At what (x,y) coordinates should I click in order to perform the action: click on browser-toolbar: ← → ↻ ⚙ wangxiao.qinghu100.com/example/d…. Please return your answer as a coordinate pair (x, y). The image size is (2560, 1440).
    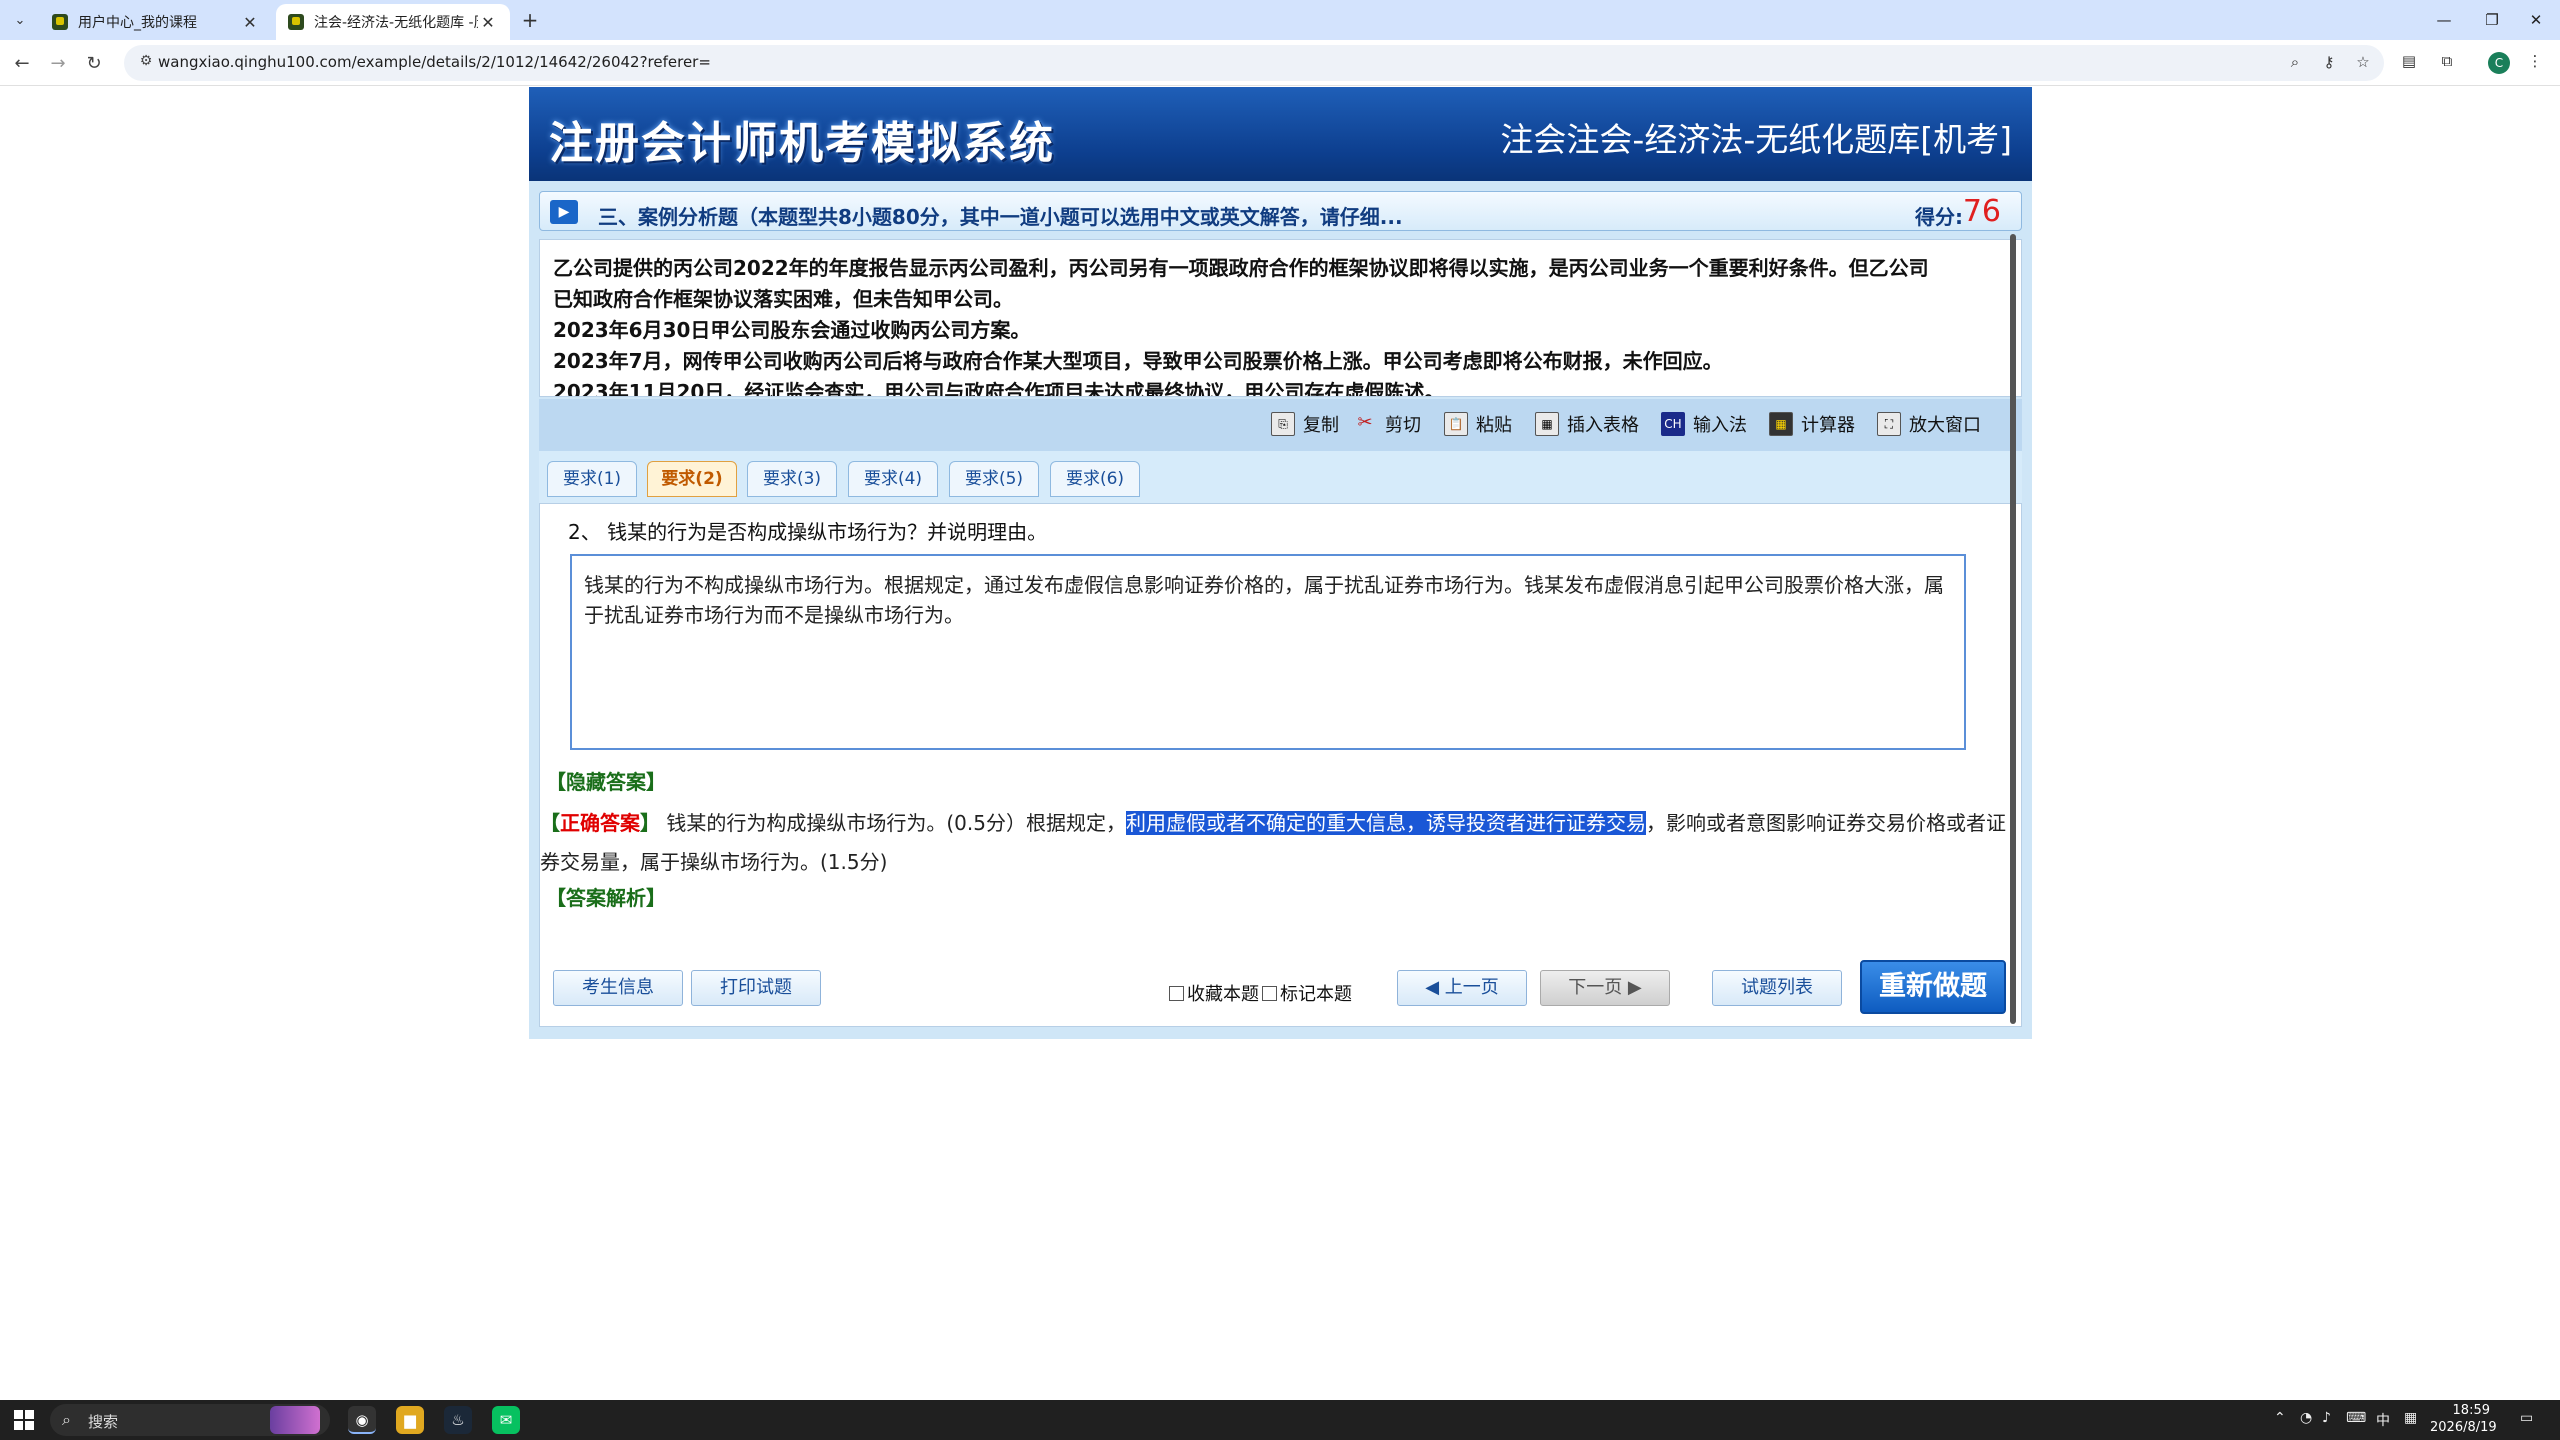
    Looking at the image, I should click on (1280, 63).